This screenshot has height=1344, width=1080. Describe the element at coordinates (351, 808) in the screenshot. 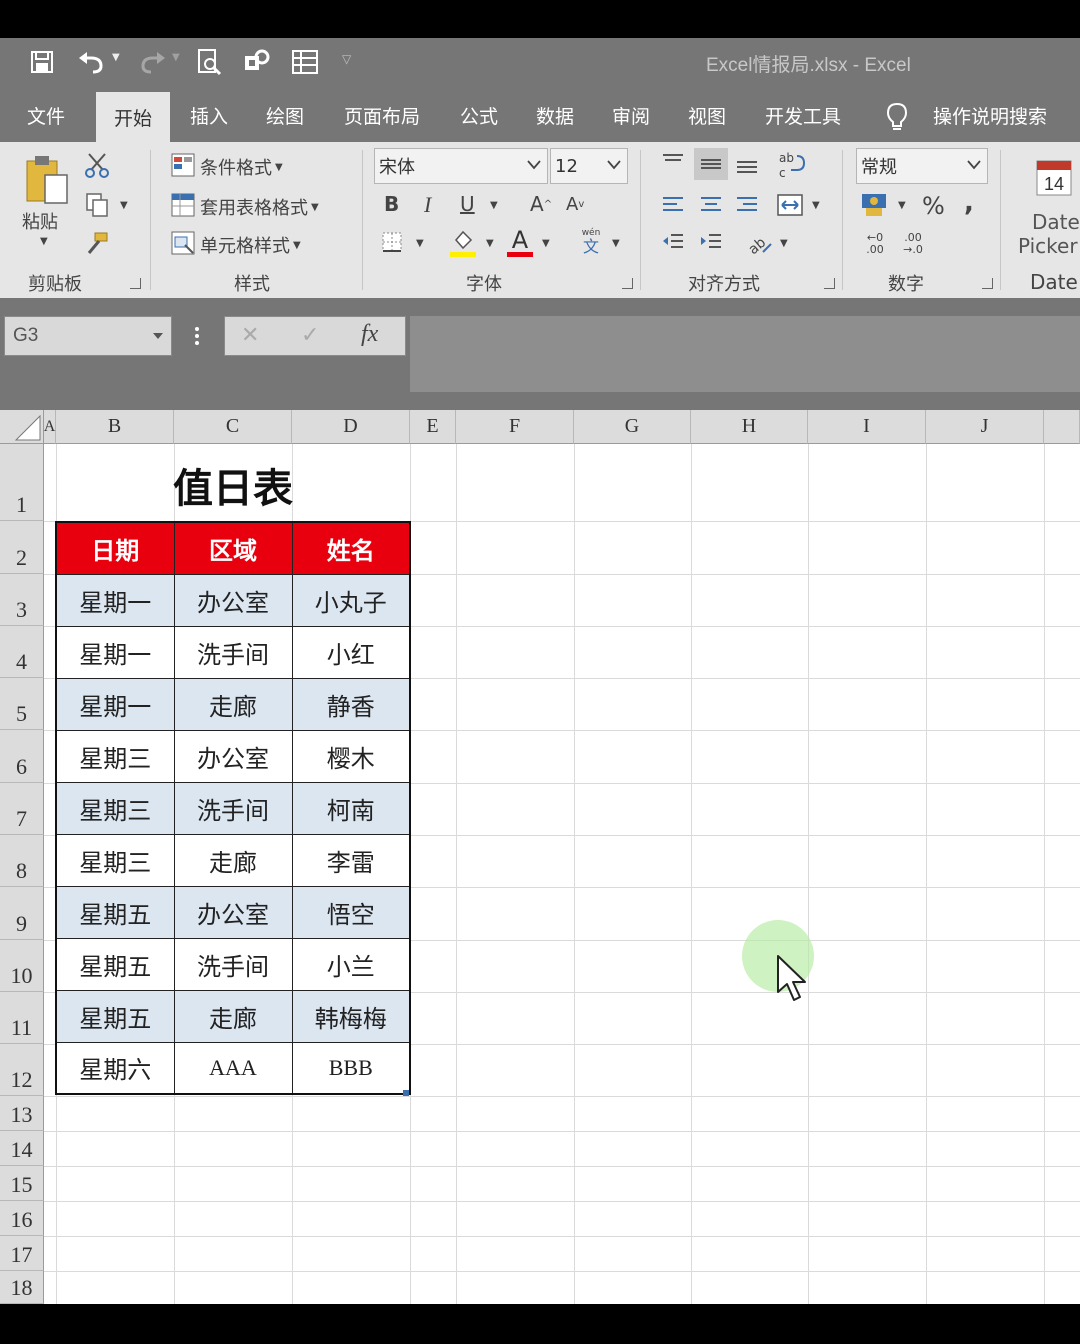

I see `table-cell: 柯南` at that location.